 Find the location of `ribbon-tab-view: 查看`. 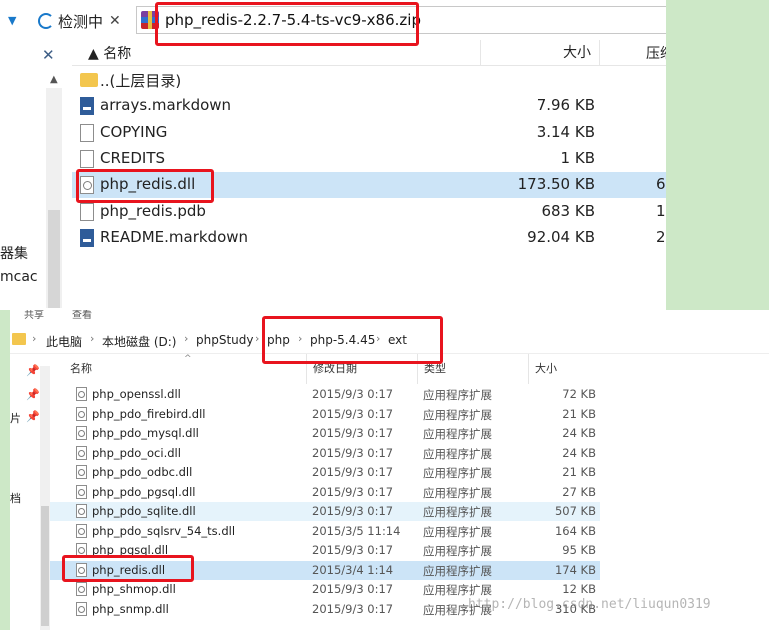

ribbon-tab-view: 查看 is located at coordinates (82, 315).